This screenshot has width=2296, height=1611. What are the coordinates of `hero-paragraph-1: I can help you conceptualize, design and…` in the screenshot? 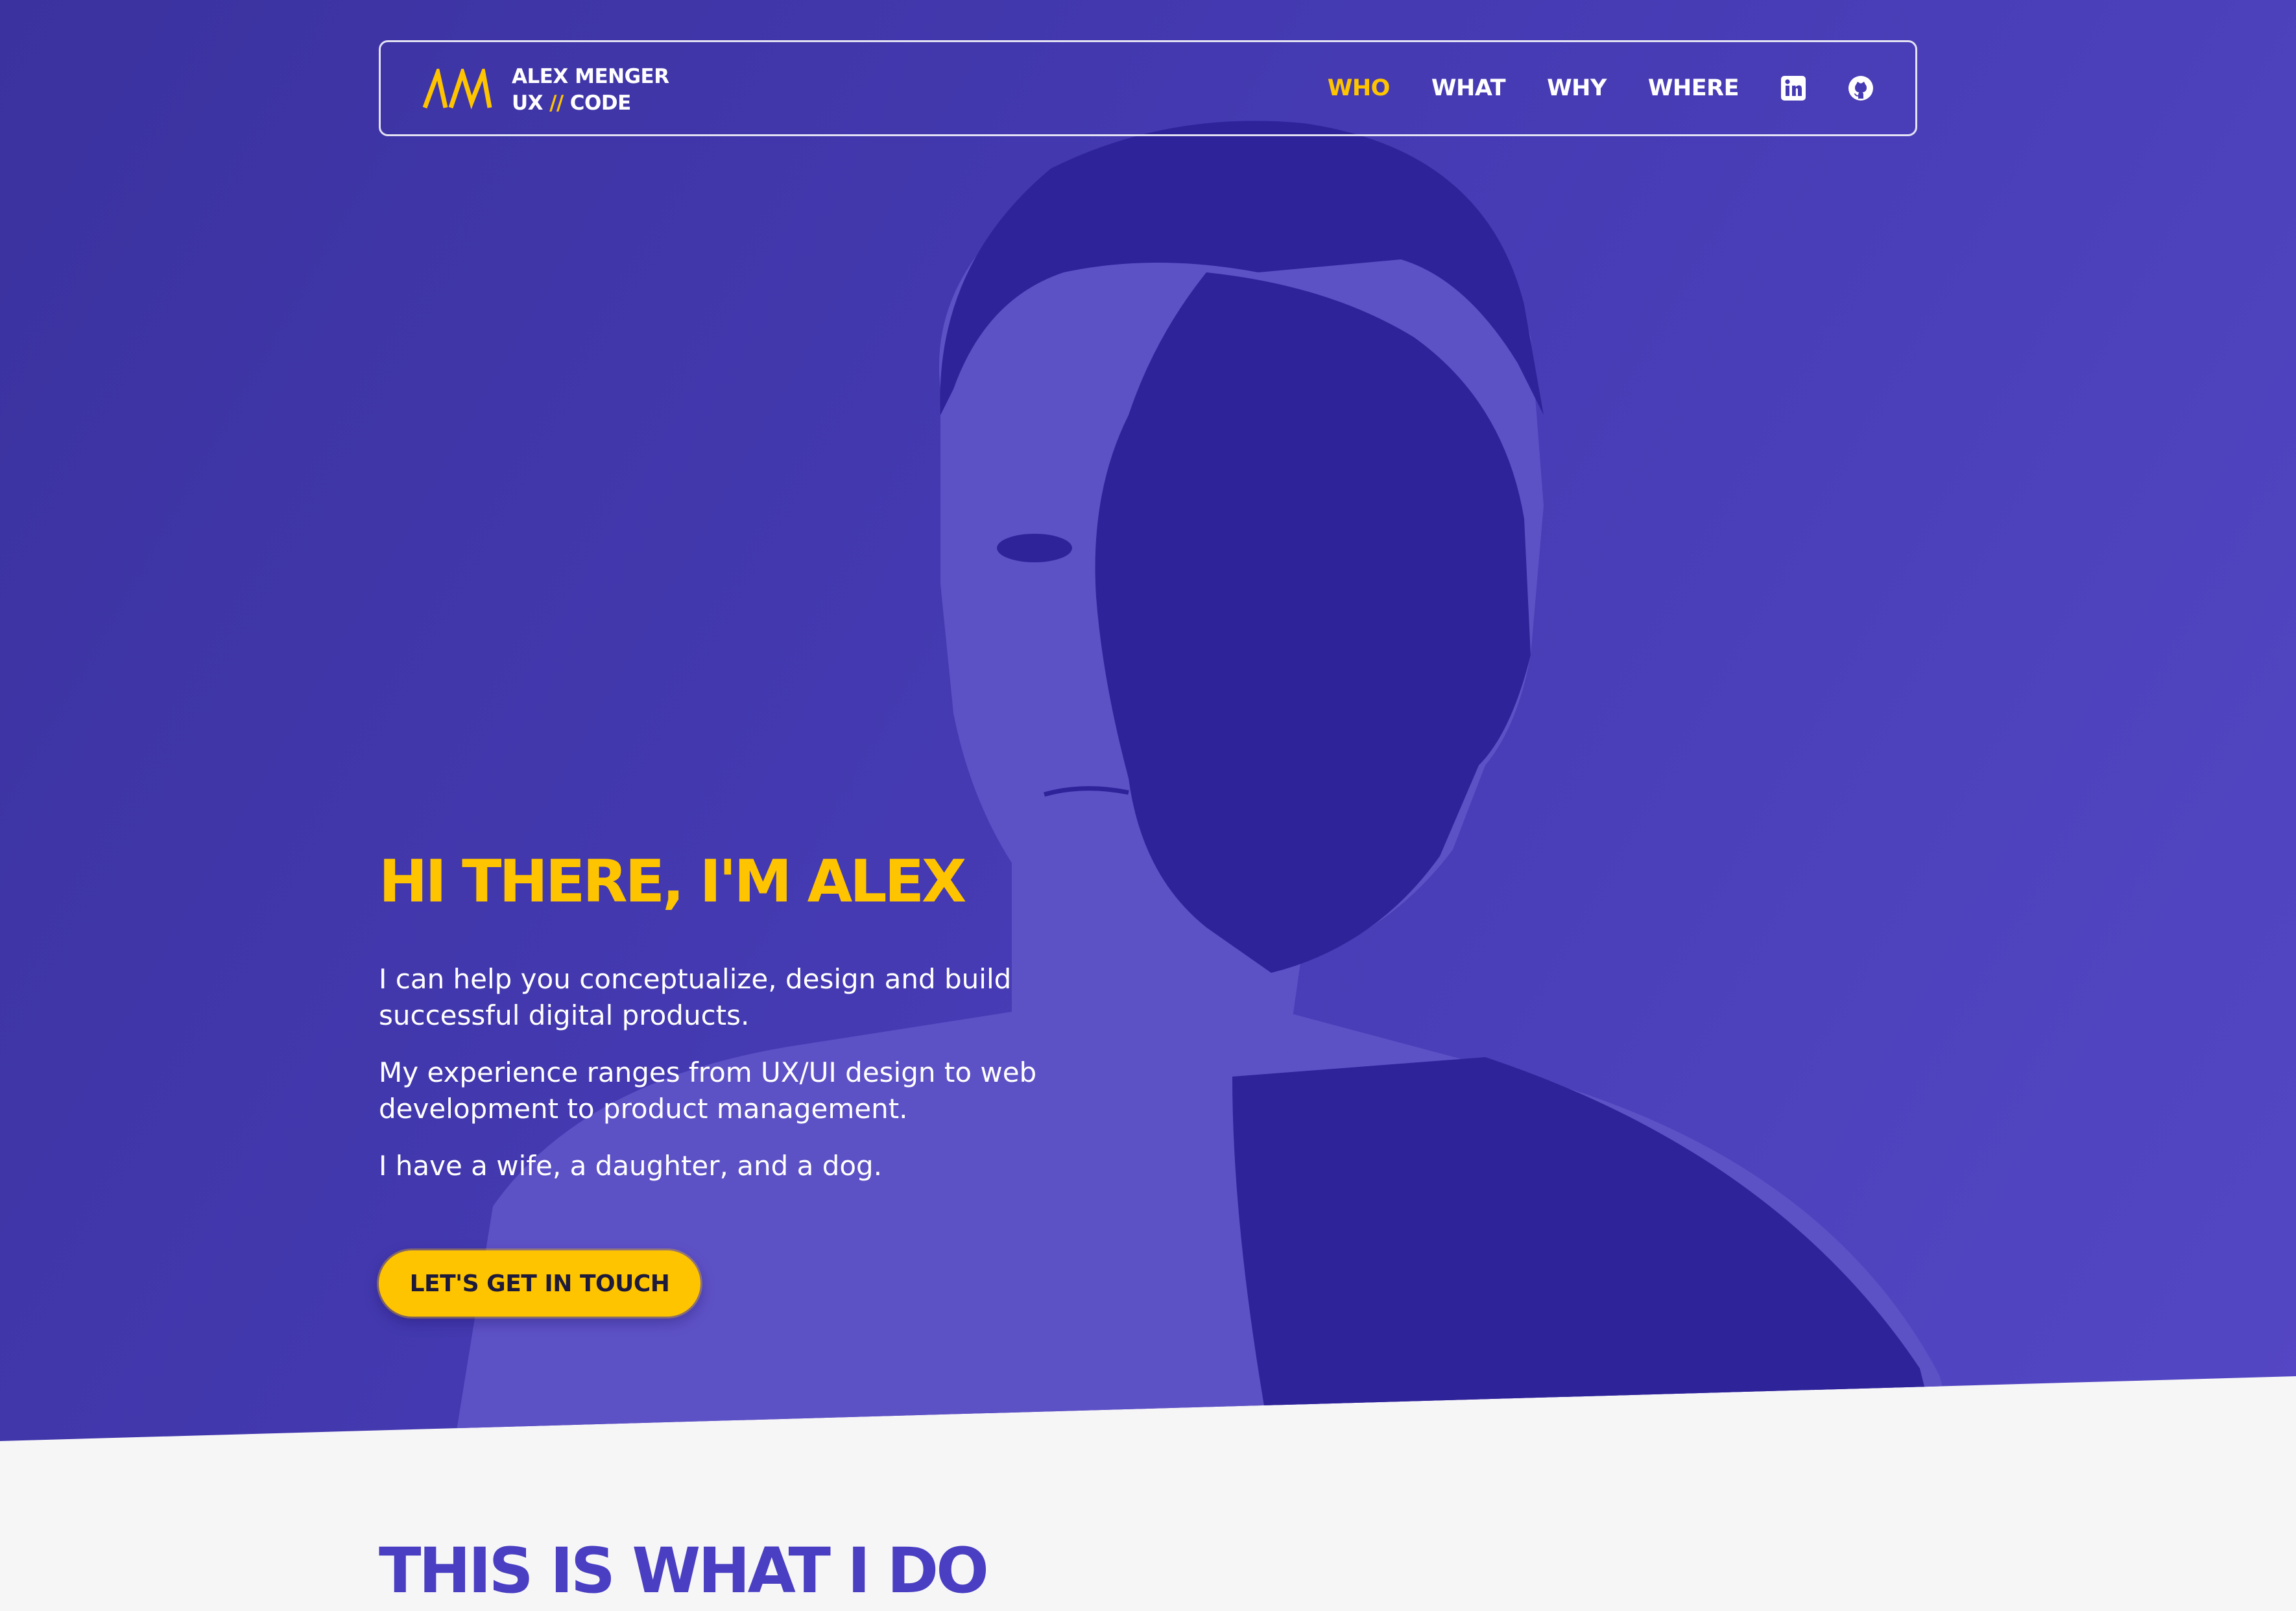 It's located at (695, 997).